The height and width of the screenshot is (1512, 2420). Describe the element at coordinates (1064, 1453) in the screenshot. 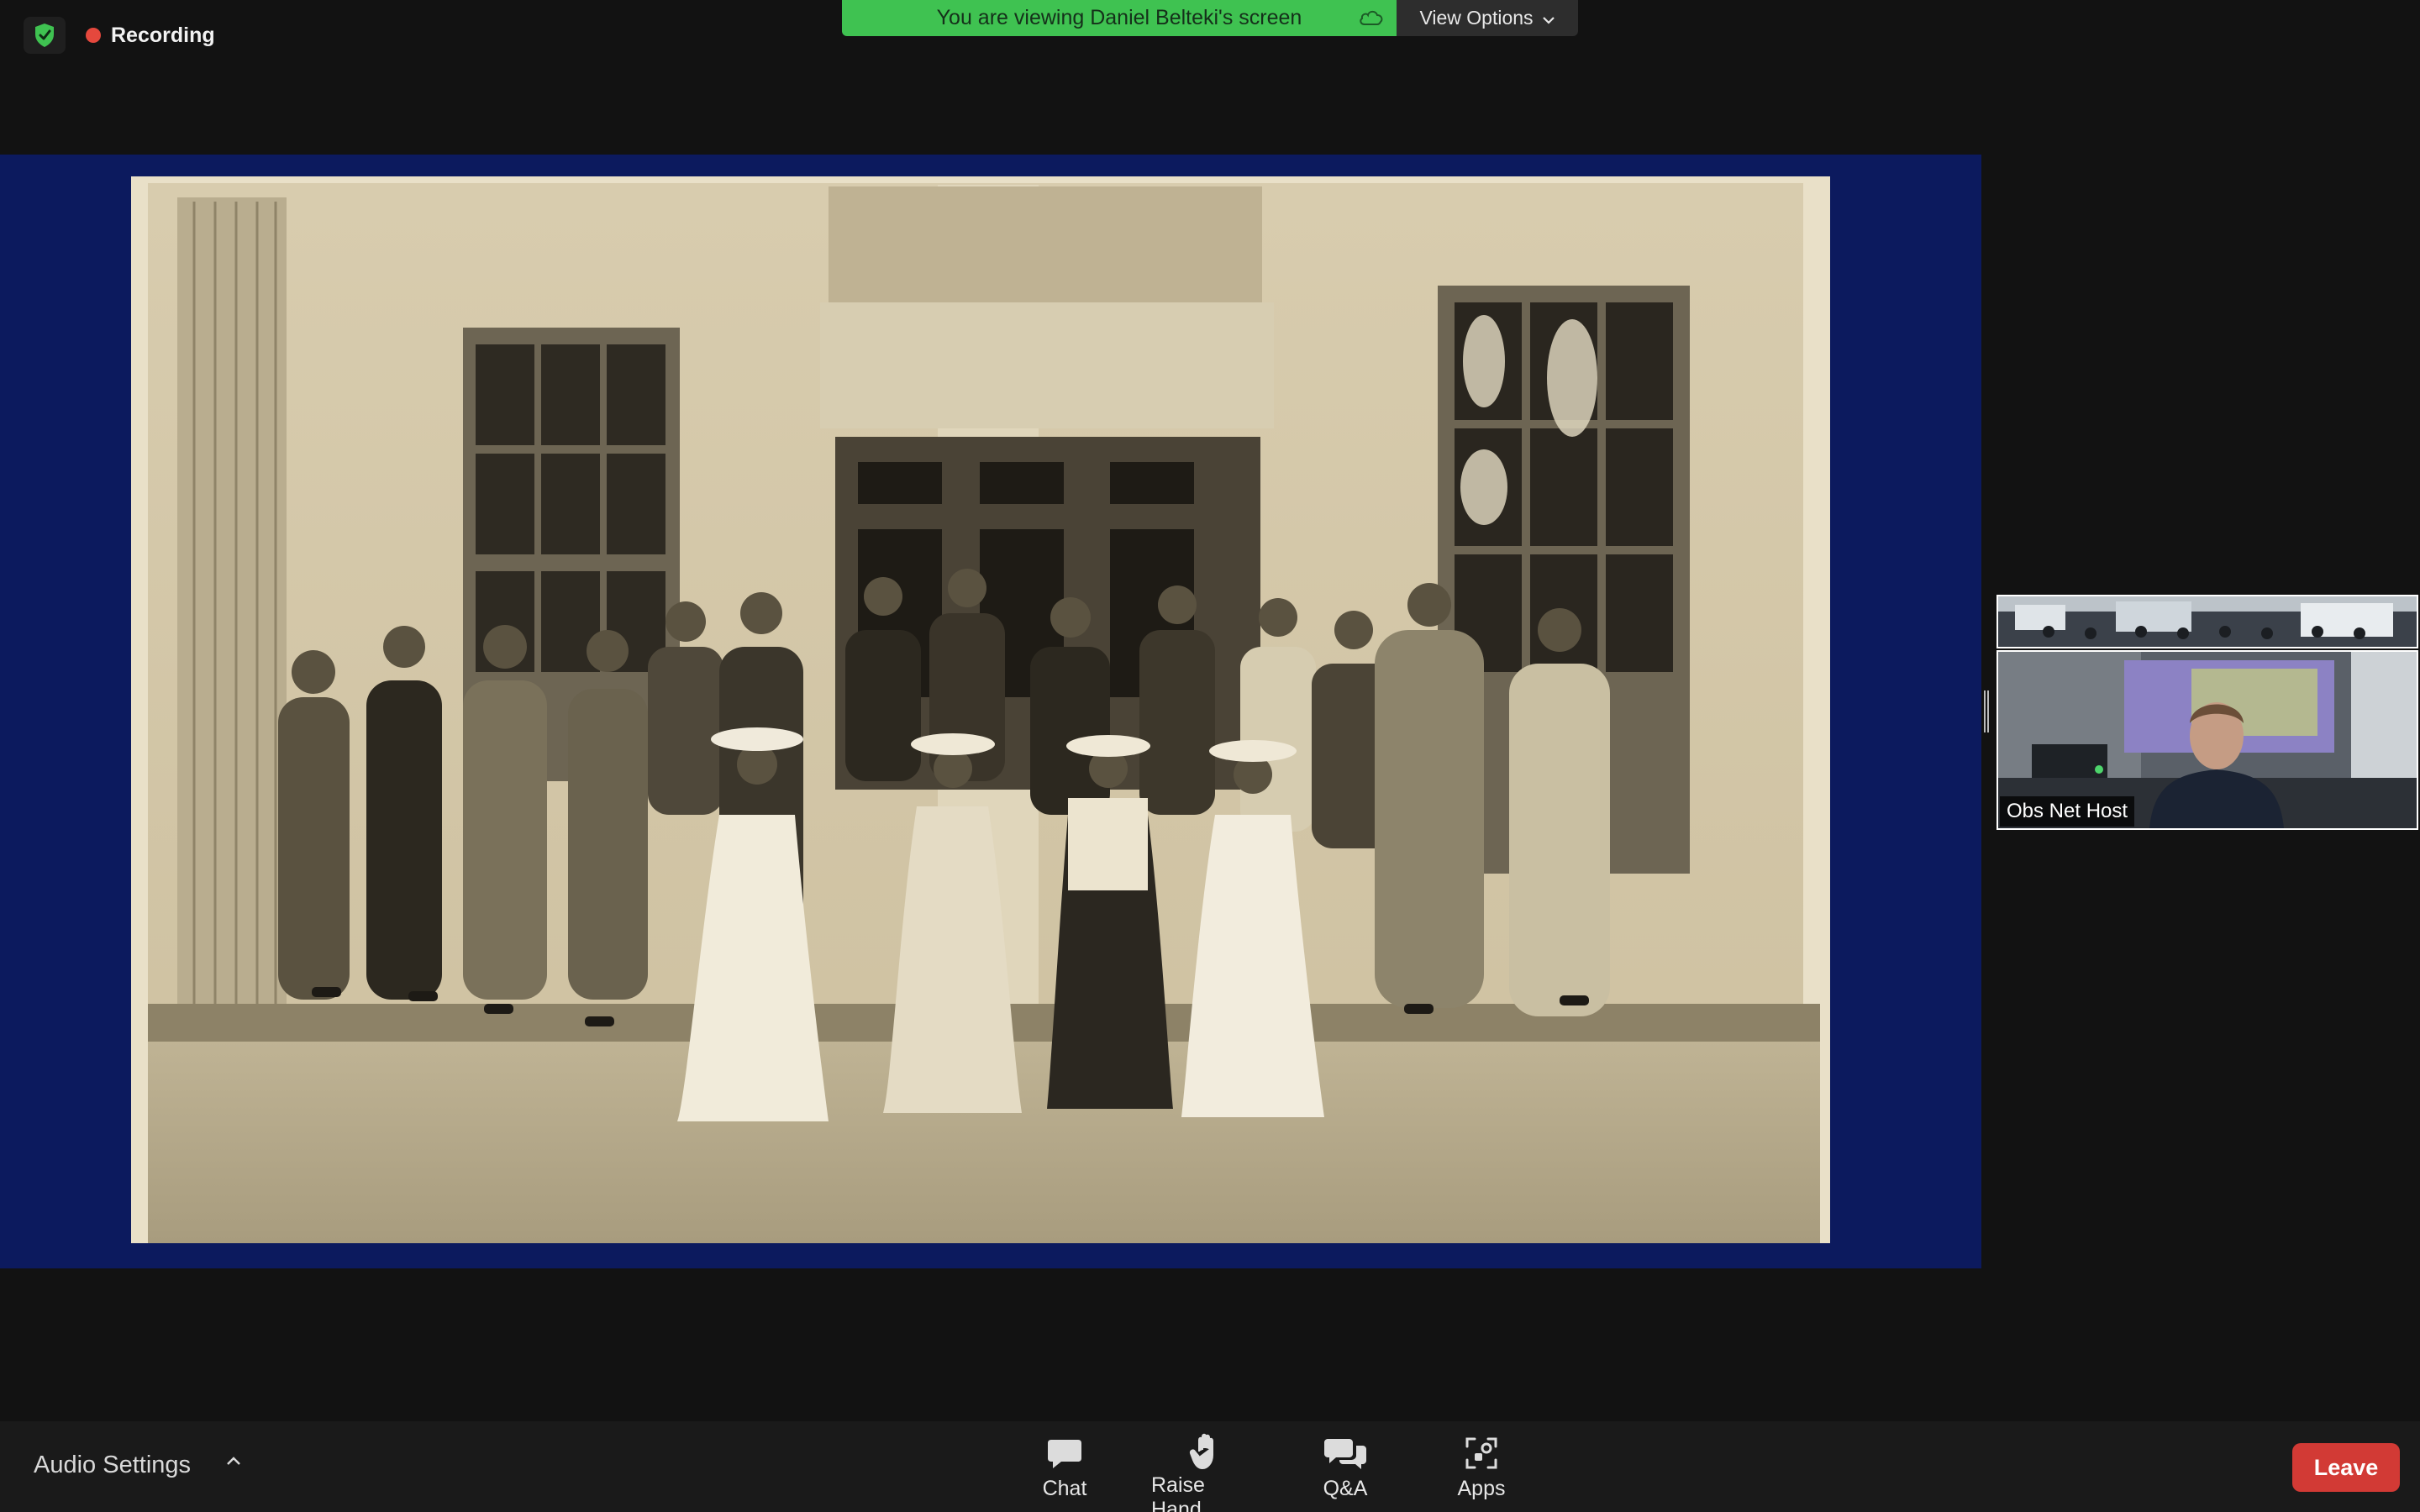

I see `chat-icon` at that location.